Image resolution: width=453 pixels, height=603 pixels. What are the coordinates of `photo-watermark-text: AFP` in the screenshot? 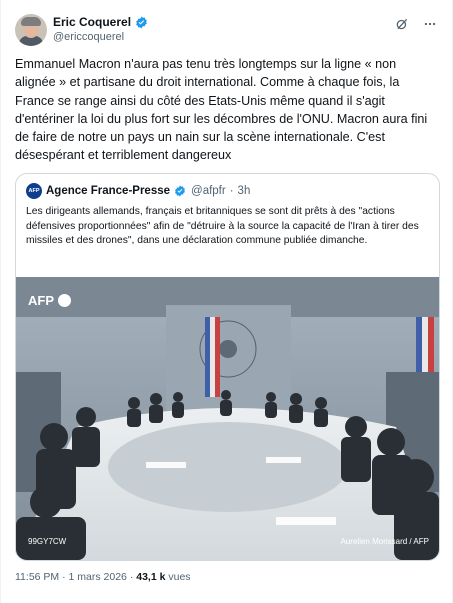 It's located at (41, 300).